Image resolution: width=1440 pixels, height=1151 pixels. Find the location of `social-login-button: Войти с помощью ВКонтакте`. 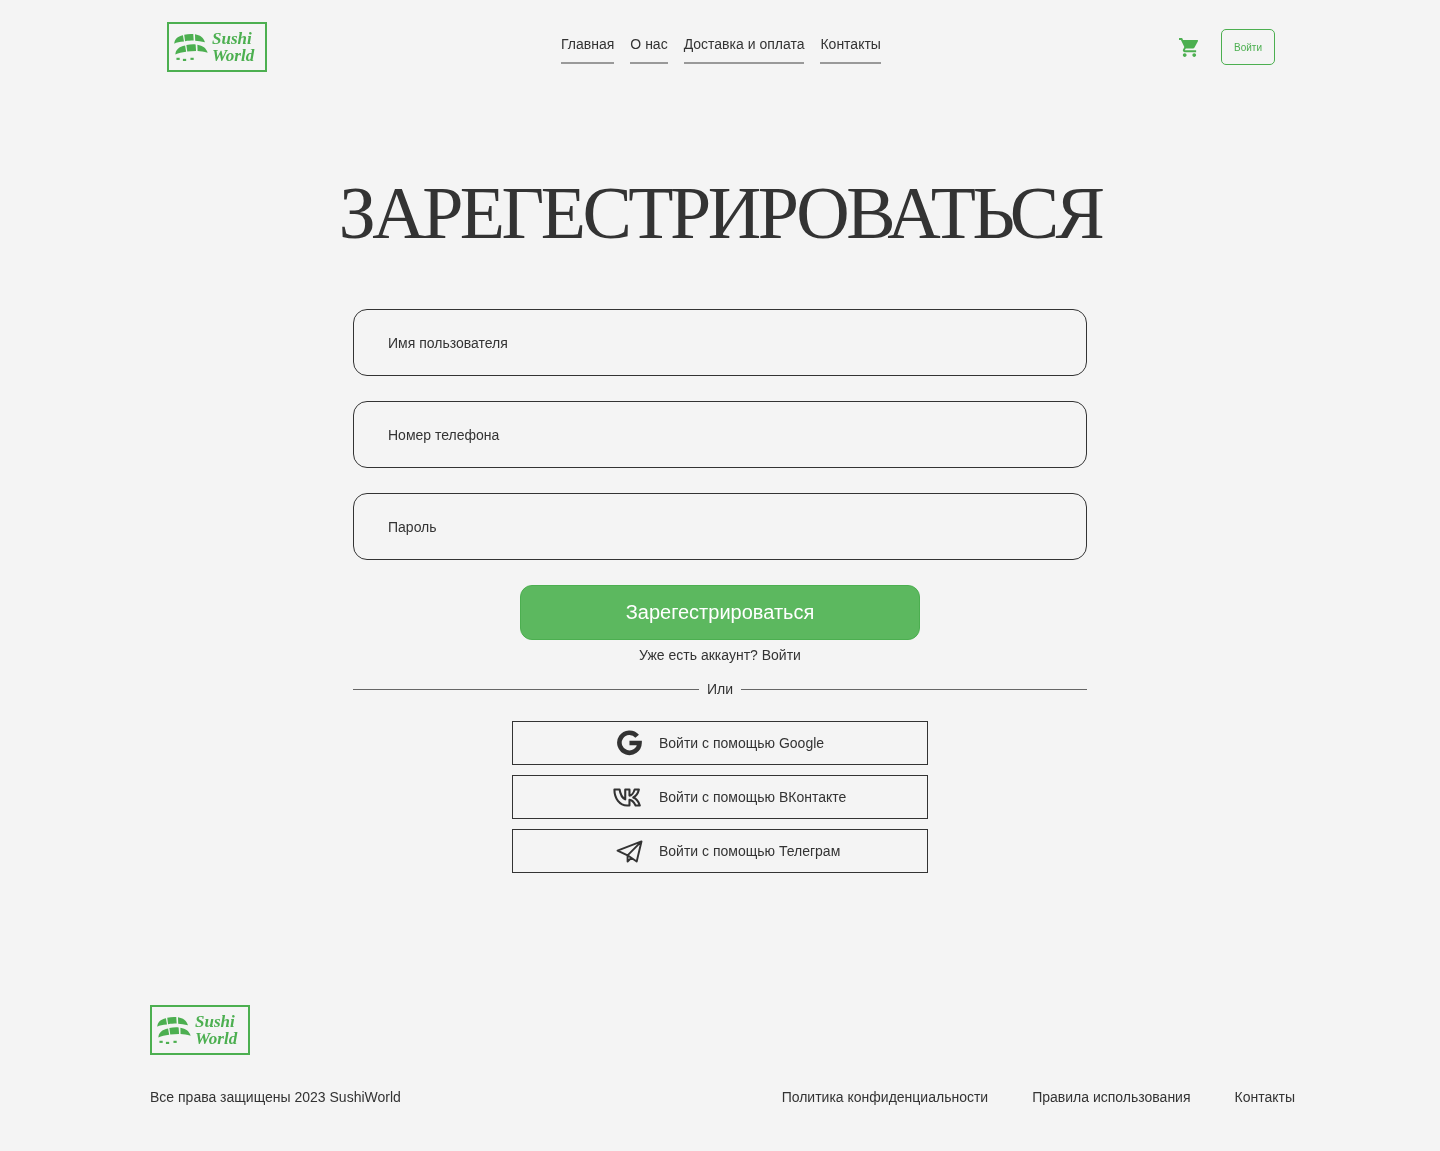

social-login-button: Войти с помощью ВКонтакте is located at coordinates (720, 797).